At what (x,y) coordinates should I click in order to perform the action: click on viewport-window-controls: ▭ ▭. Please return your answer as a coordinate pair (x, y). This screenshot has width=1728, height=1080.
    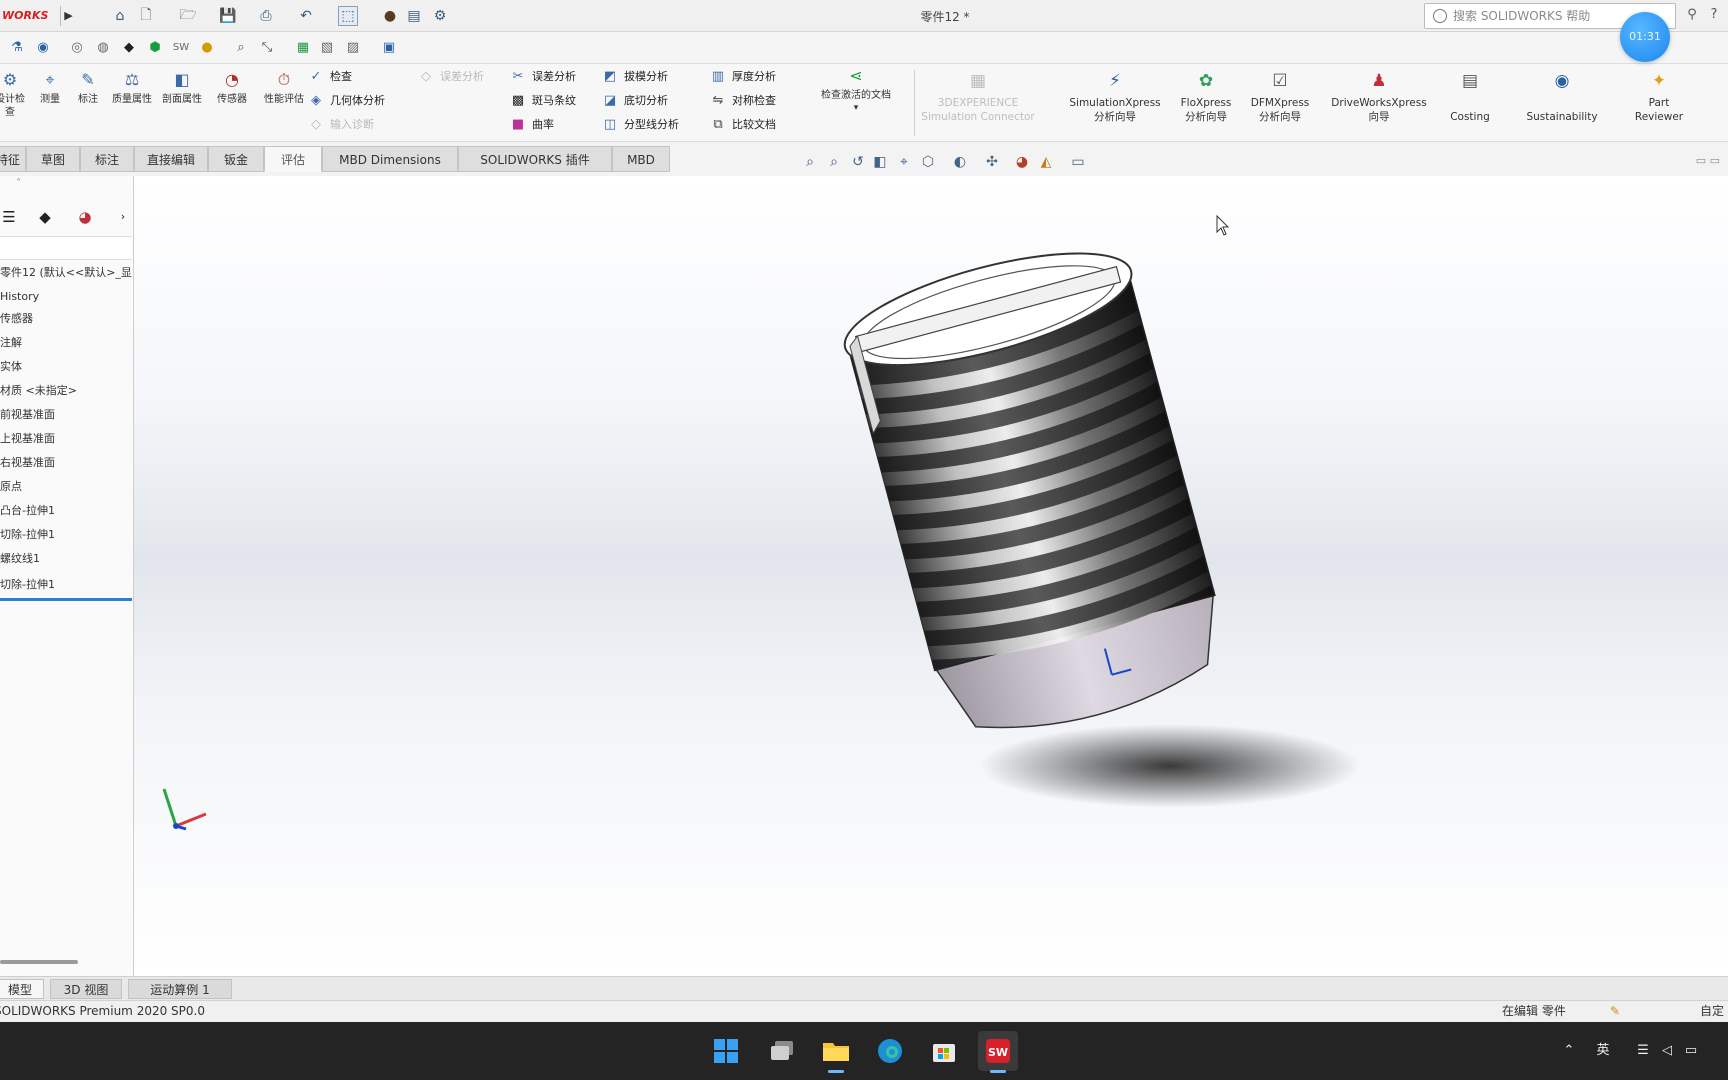
    Looking at the image, I should click on (1708, 160).